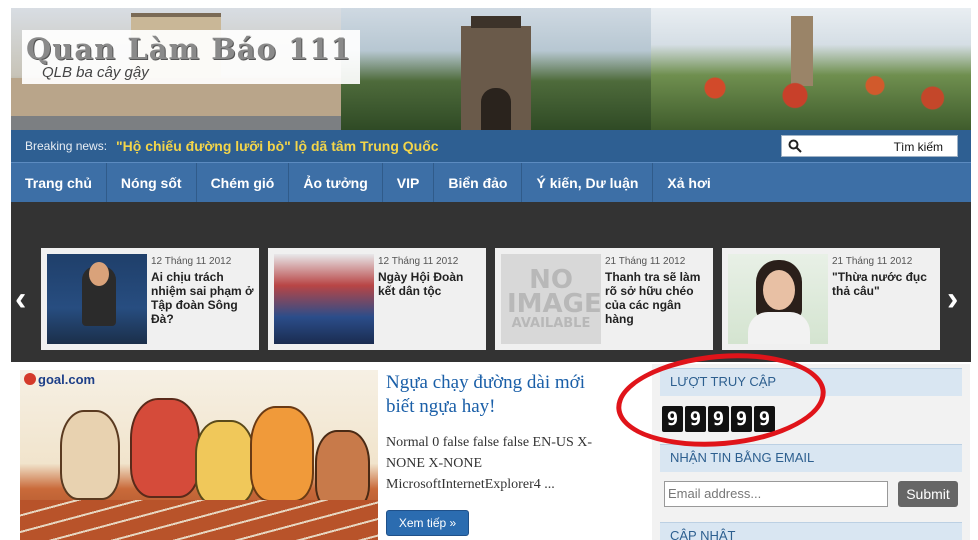  Describe the element at coordinates (427, 523) in the screenshot. I see `read-more-button: Xem tiếp »` at that location.